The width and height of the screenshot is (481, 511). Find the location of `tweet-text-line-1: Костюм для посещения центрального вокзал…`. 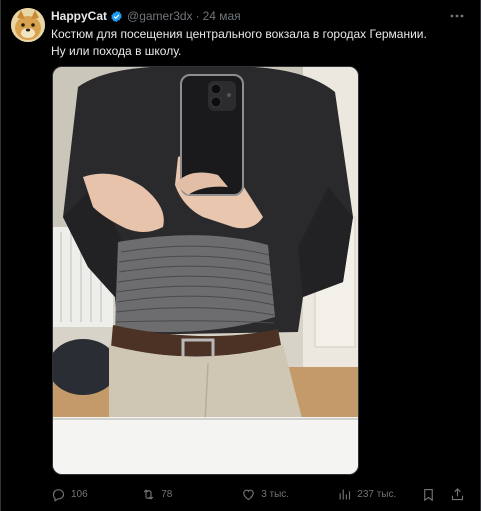

tweet-text-line-1: Костюм для посещения центрального вокзал… is located at coordinates (239, 34).